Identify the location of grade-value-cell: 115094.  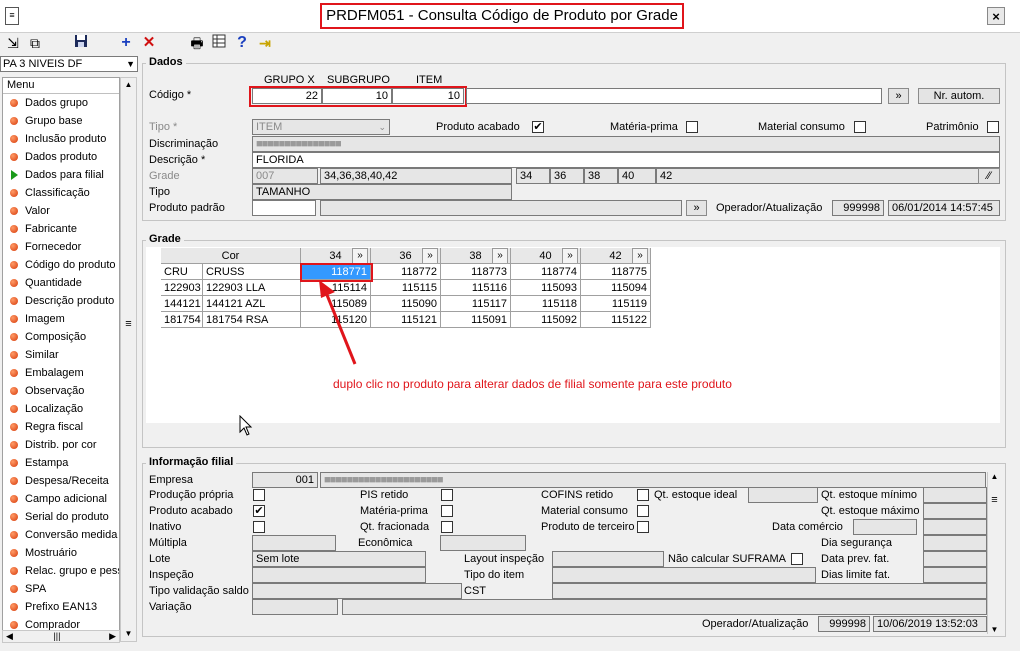
(616, 288).